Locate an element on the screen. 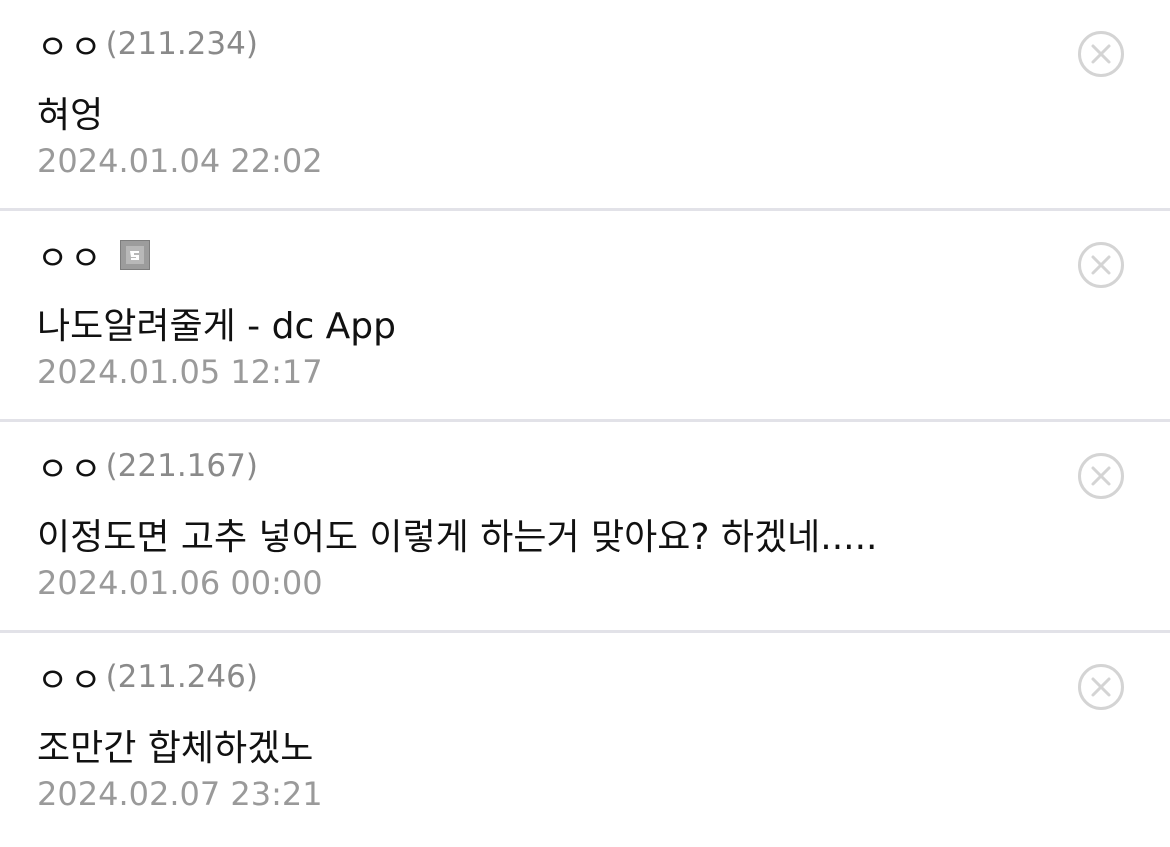  comment-text: 나도알려줄게 - dc App is located at coordinates (217, 326).